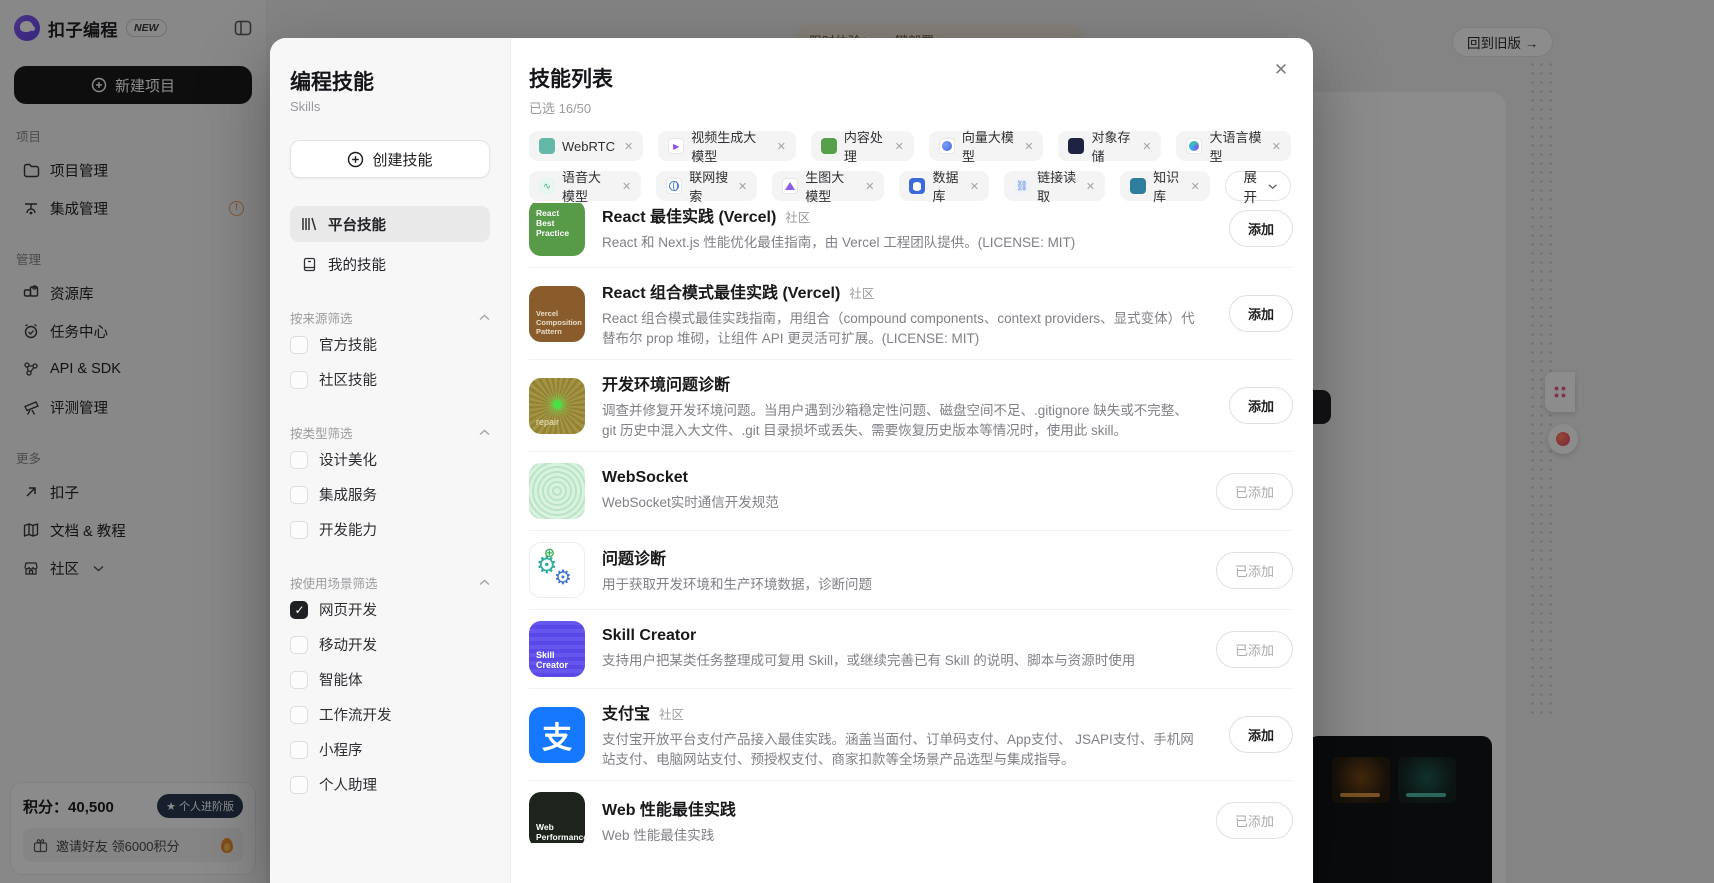 The height and width of the screenshot is (883, 1714). I want to click on websocket-icon, so click(557, 491).